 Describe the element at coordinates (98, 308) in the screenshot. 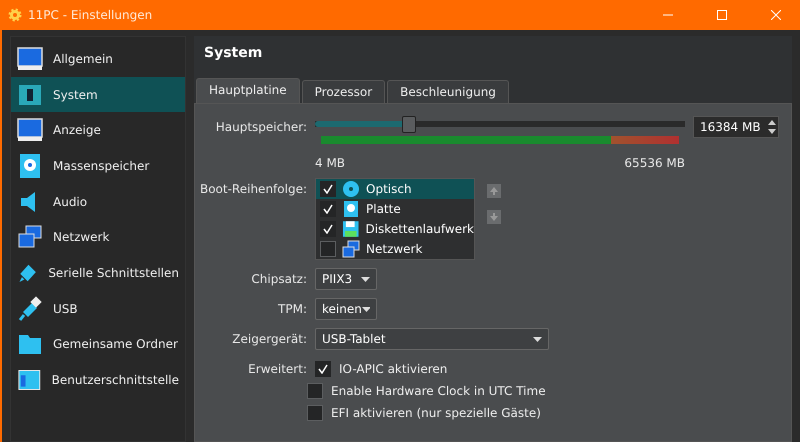

I see `sidebar-item: USB` at that location.